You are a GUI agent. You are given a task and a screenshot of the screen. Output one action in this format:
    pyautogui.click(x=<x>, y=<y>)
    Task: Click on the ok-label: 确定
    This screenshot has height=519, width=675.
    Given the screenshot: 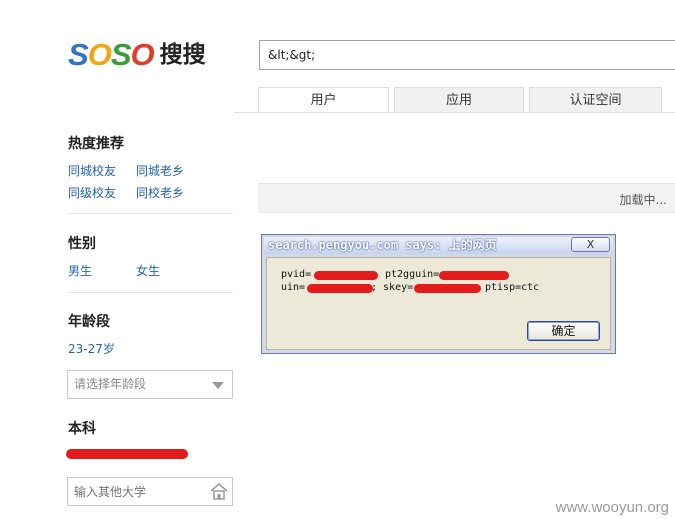 What is the action you would take?
    pyautogui.click(x=563, y=331)
    